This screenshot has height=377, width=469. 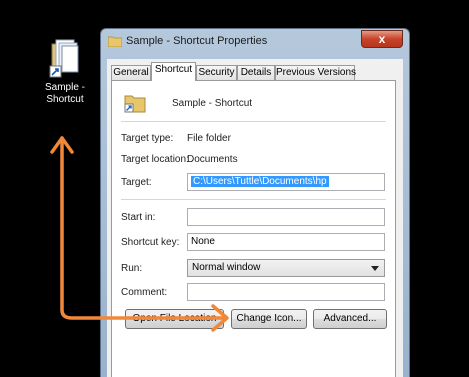 What do you see at coordinates (150, 242) in the screenshot?
I see `shortcut-key-label: Shortcut key:` at bounding box center [150, 242].